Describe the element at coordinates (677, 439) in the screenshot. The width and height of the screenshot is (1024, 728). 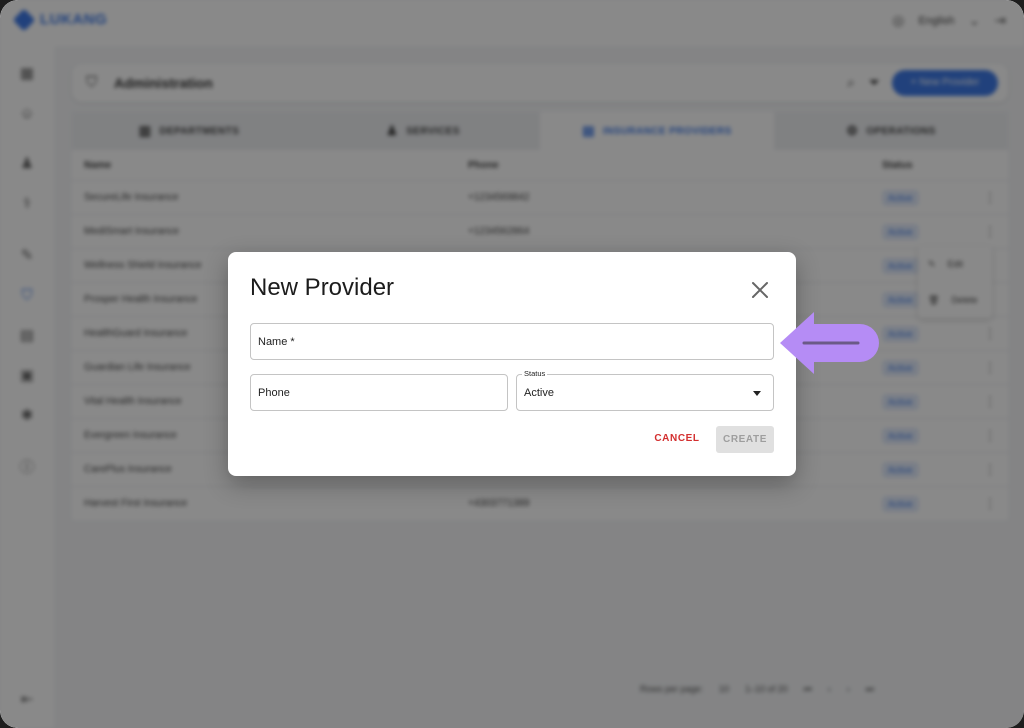
I see `cancel-button: CANCEL` at that location.